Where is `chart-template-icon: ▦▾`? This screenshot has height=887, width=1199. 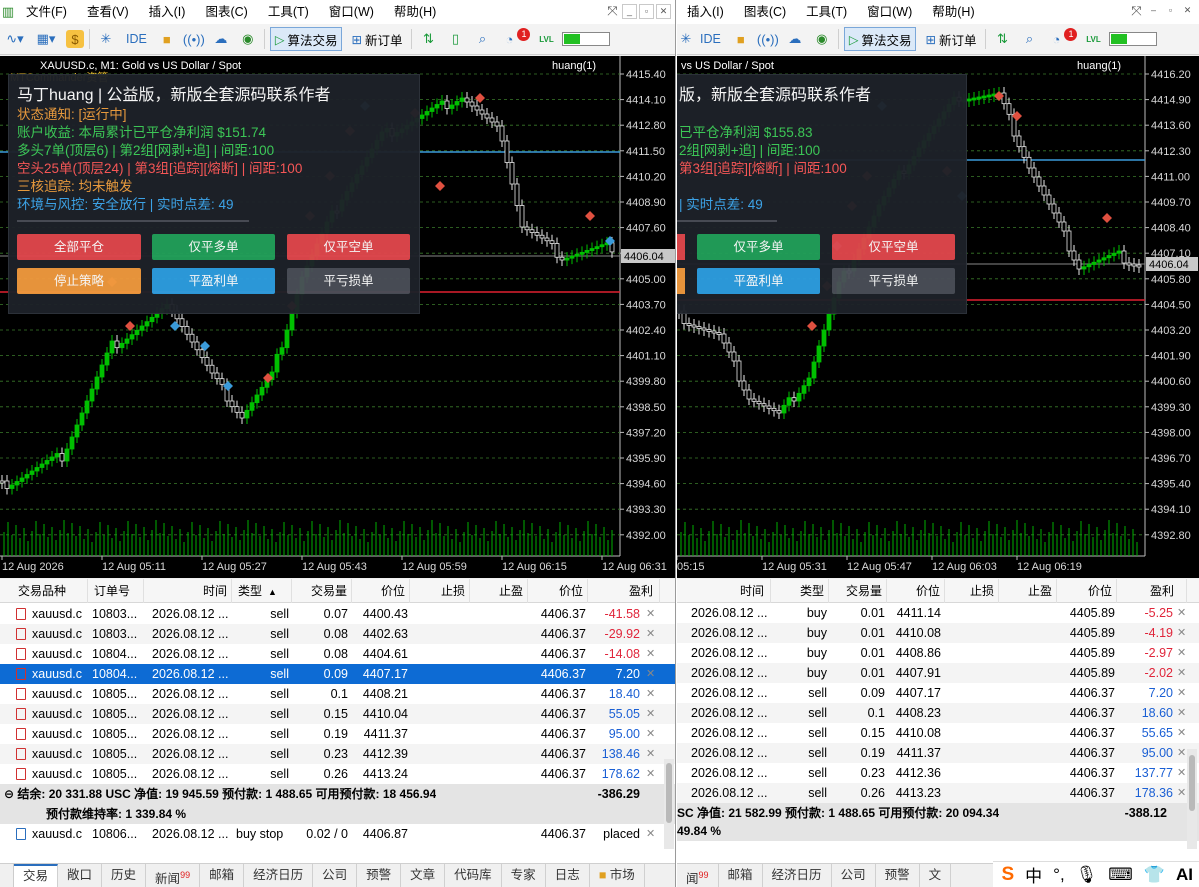
chart-template-icon: ▦▾ is located at coordinates (46, 39).